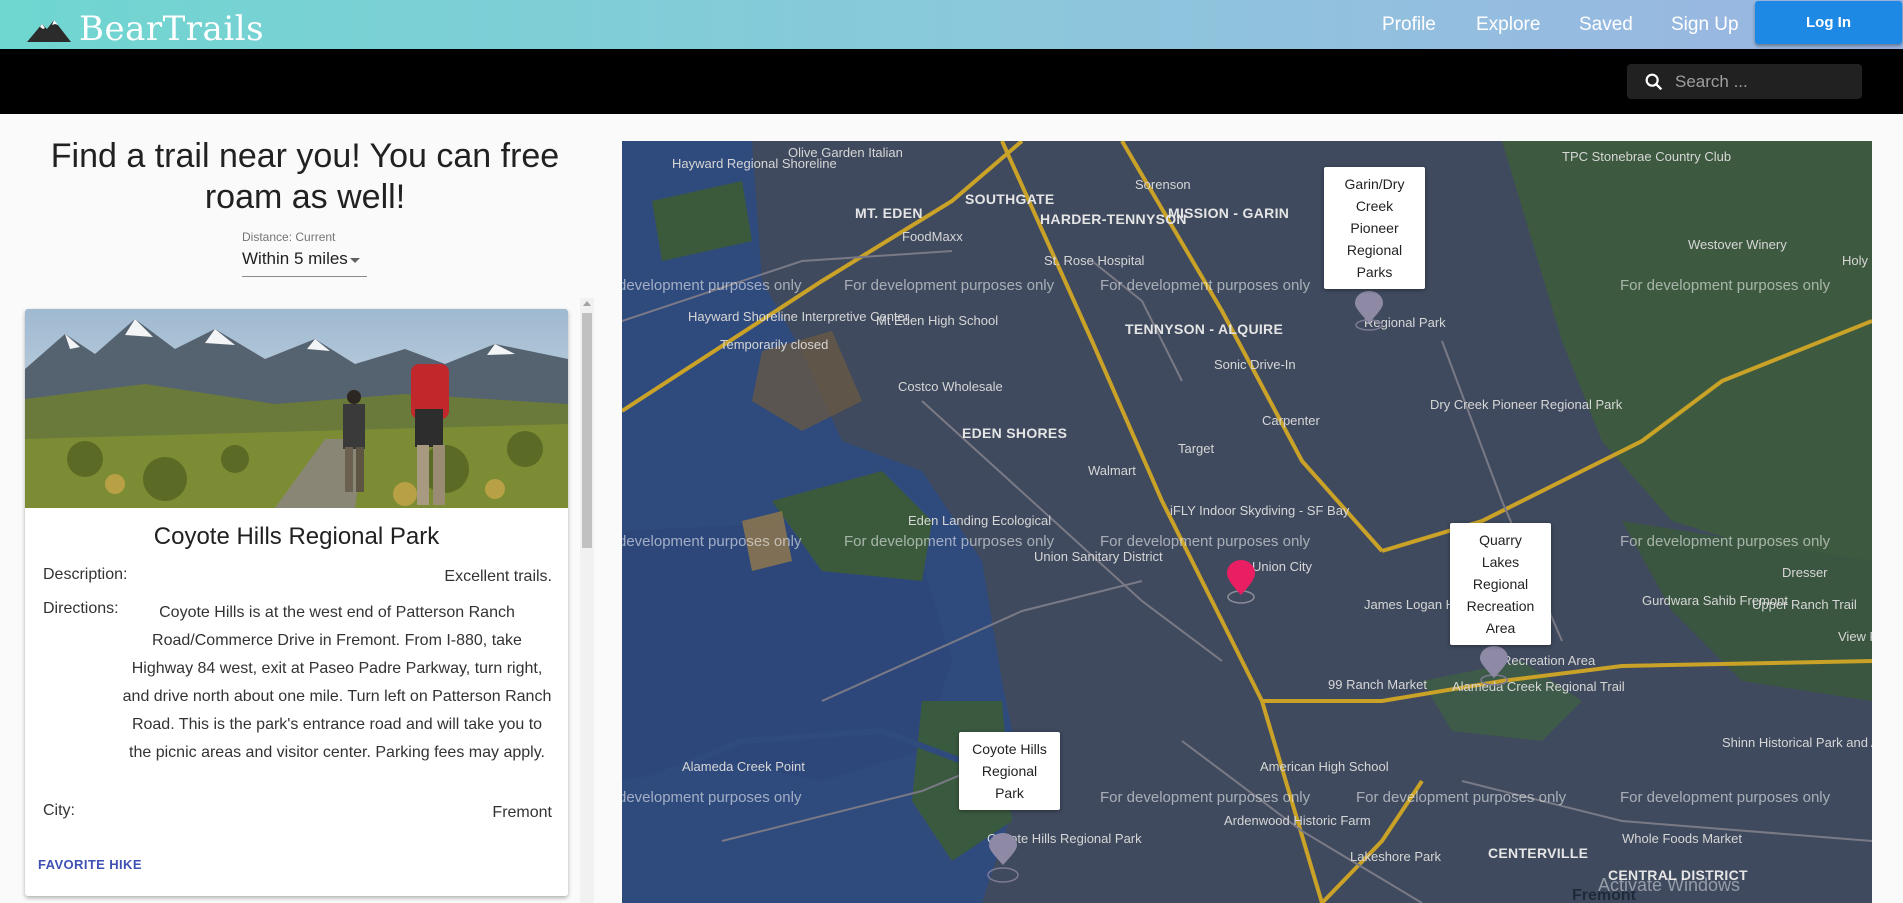  I want to click on map-info-window: Garin/Dry Creek Pioneer Regional Parks, so click(1374, 228).